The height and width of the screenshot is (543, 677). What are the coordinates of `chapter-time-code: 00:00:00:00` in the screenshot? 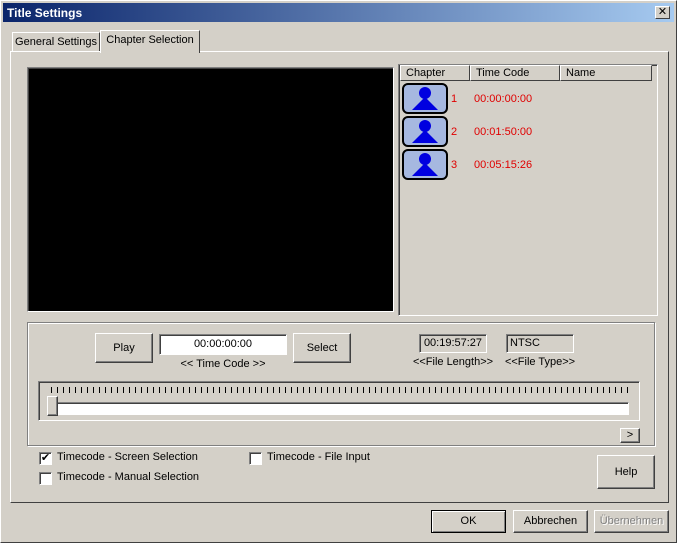 It's located at (503, 99).